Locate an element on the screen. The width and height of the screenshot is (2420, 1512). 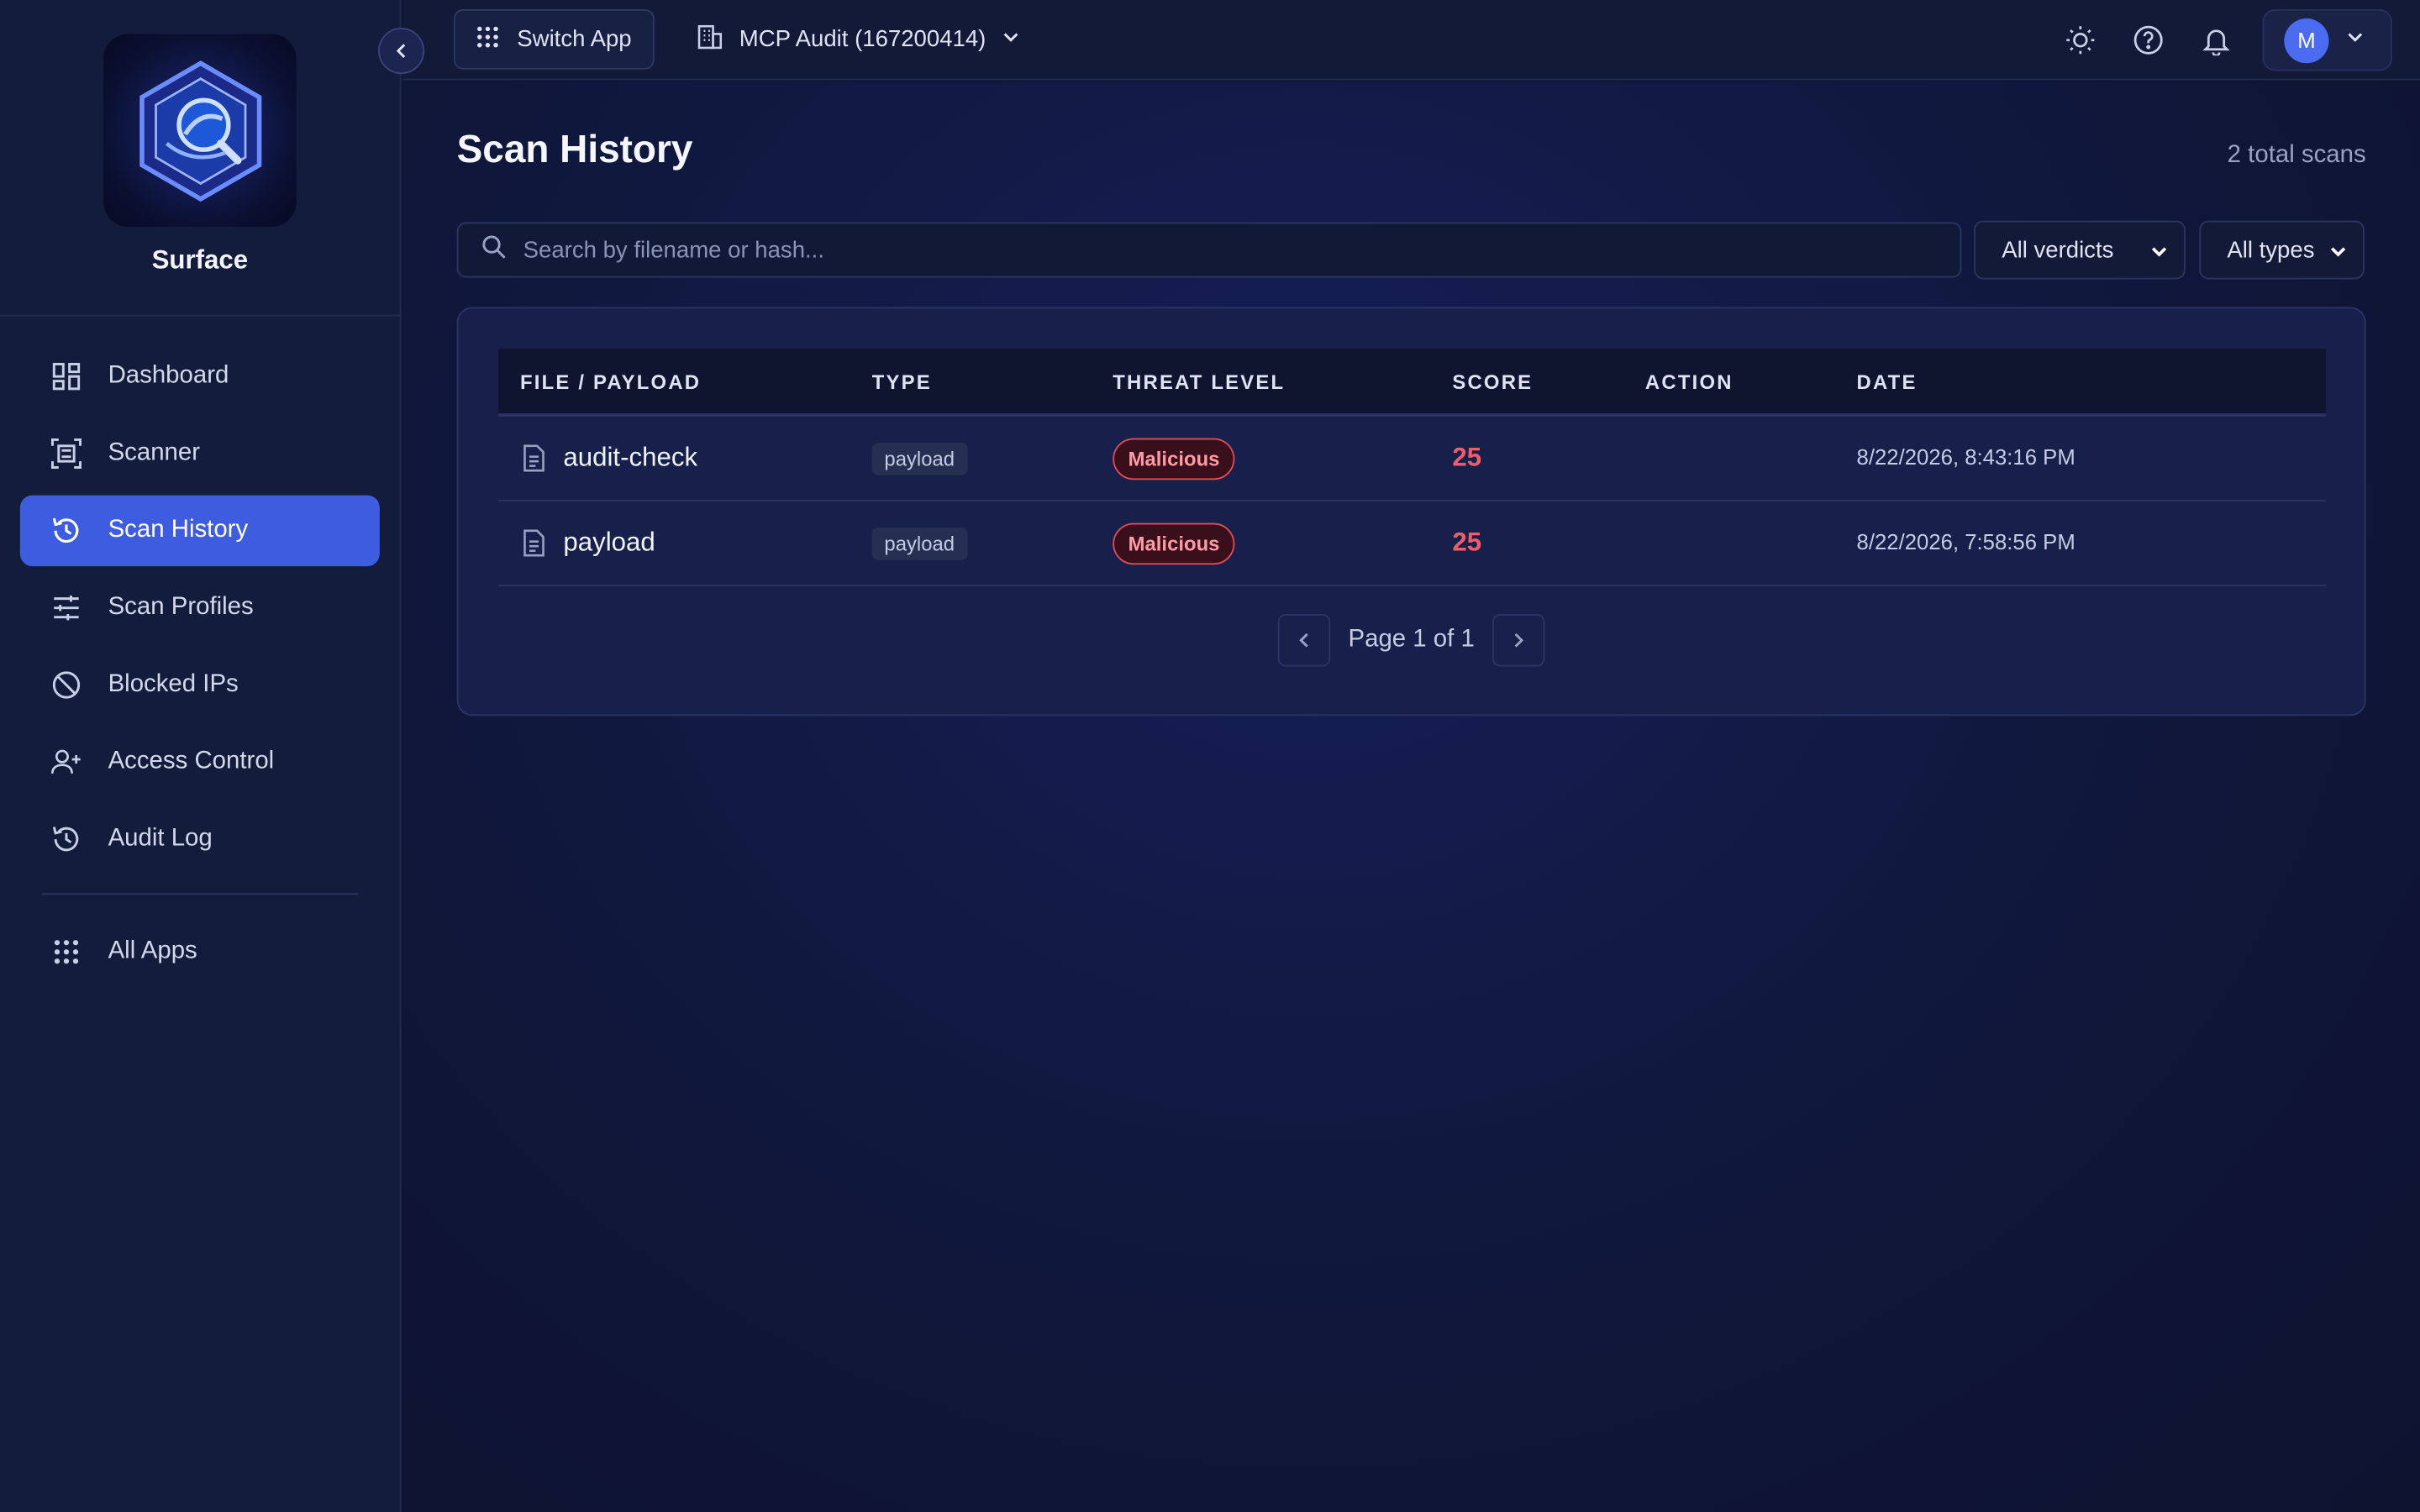
shield-logo-icon is located at coordinates (200, 131).